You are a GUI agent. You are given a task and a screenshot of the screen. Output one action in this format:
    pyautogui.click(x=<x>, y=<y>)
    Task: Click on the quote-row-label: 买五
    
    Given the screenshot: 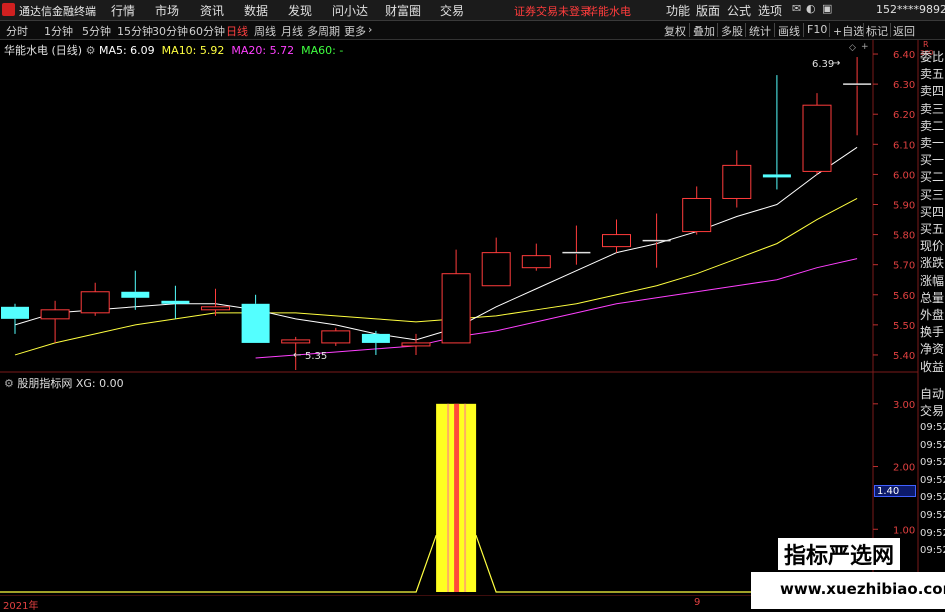 What is the action you would take?
    pyautogui.click(x=932, y=229)
    